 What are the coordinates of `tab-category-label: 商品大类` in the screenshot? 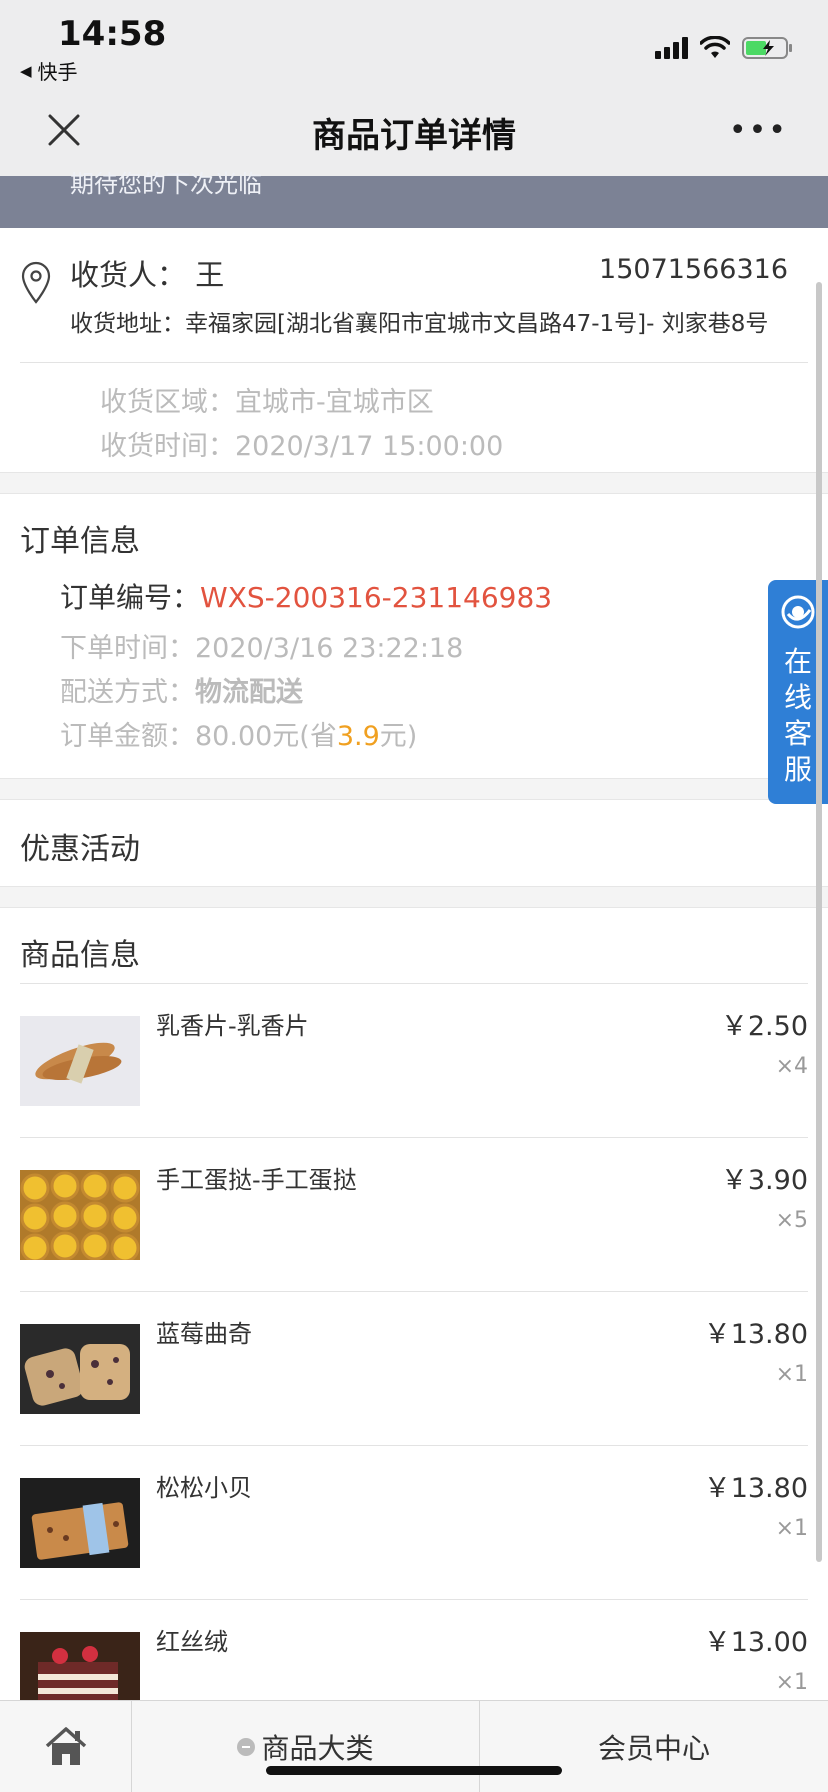 It's located at (317, 1748).